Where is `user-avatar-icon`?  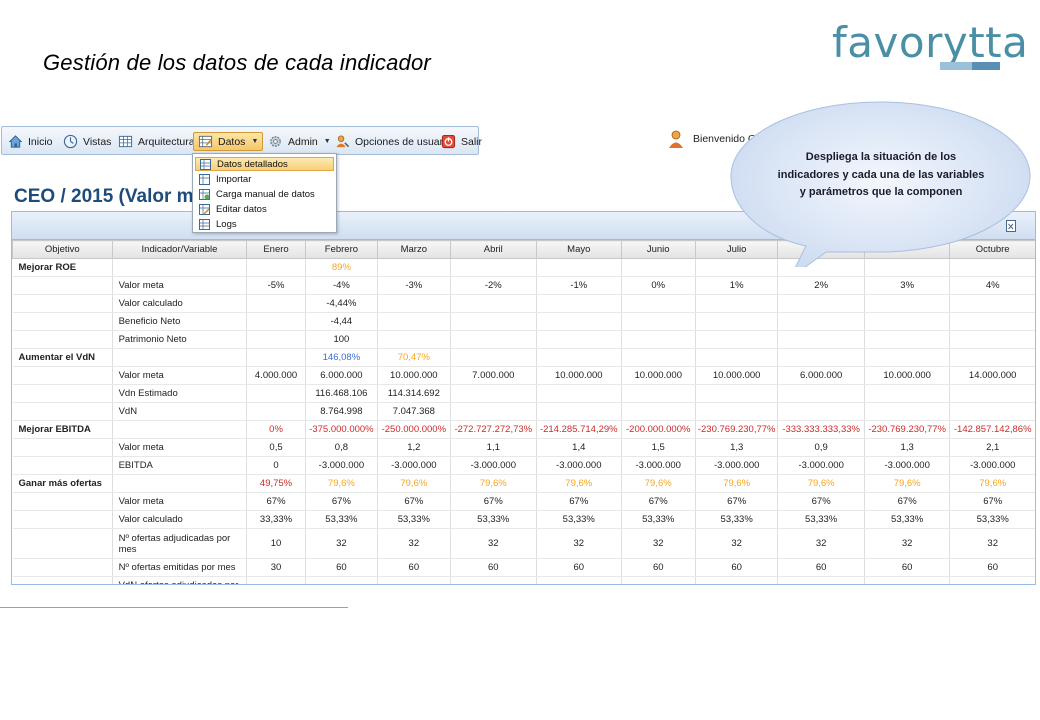 user-avatar-icon is located at coordinates (676, 139).